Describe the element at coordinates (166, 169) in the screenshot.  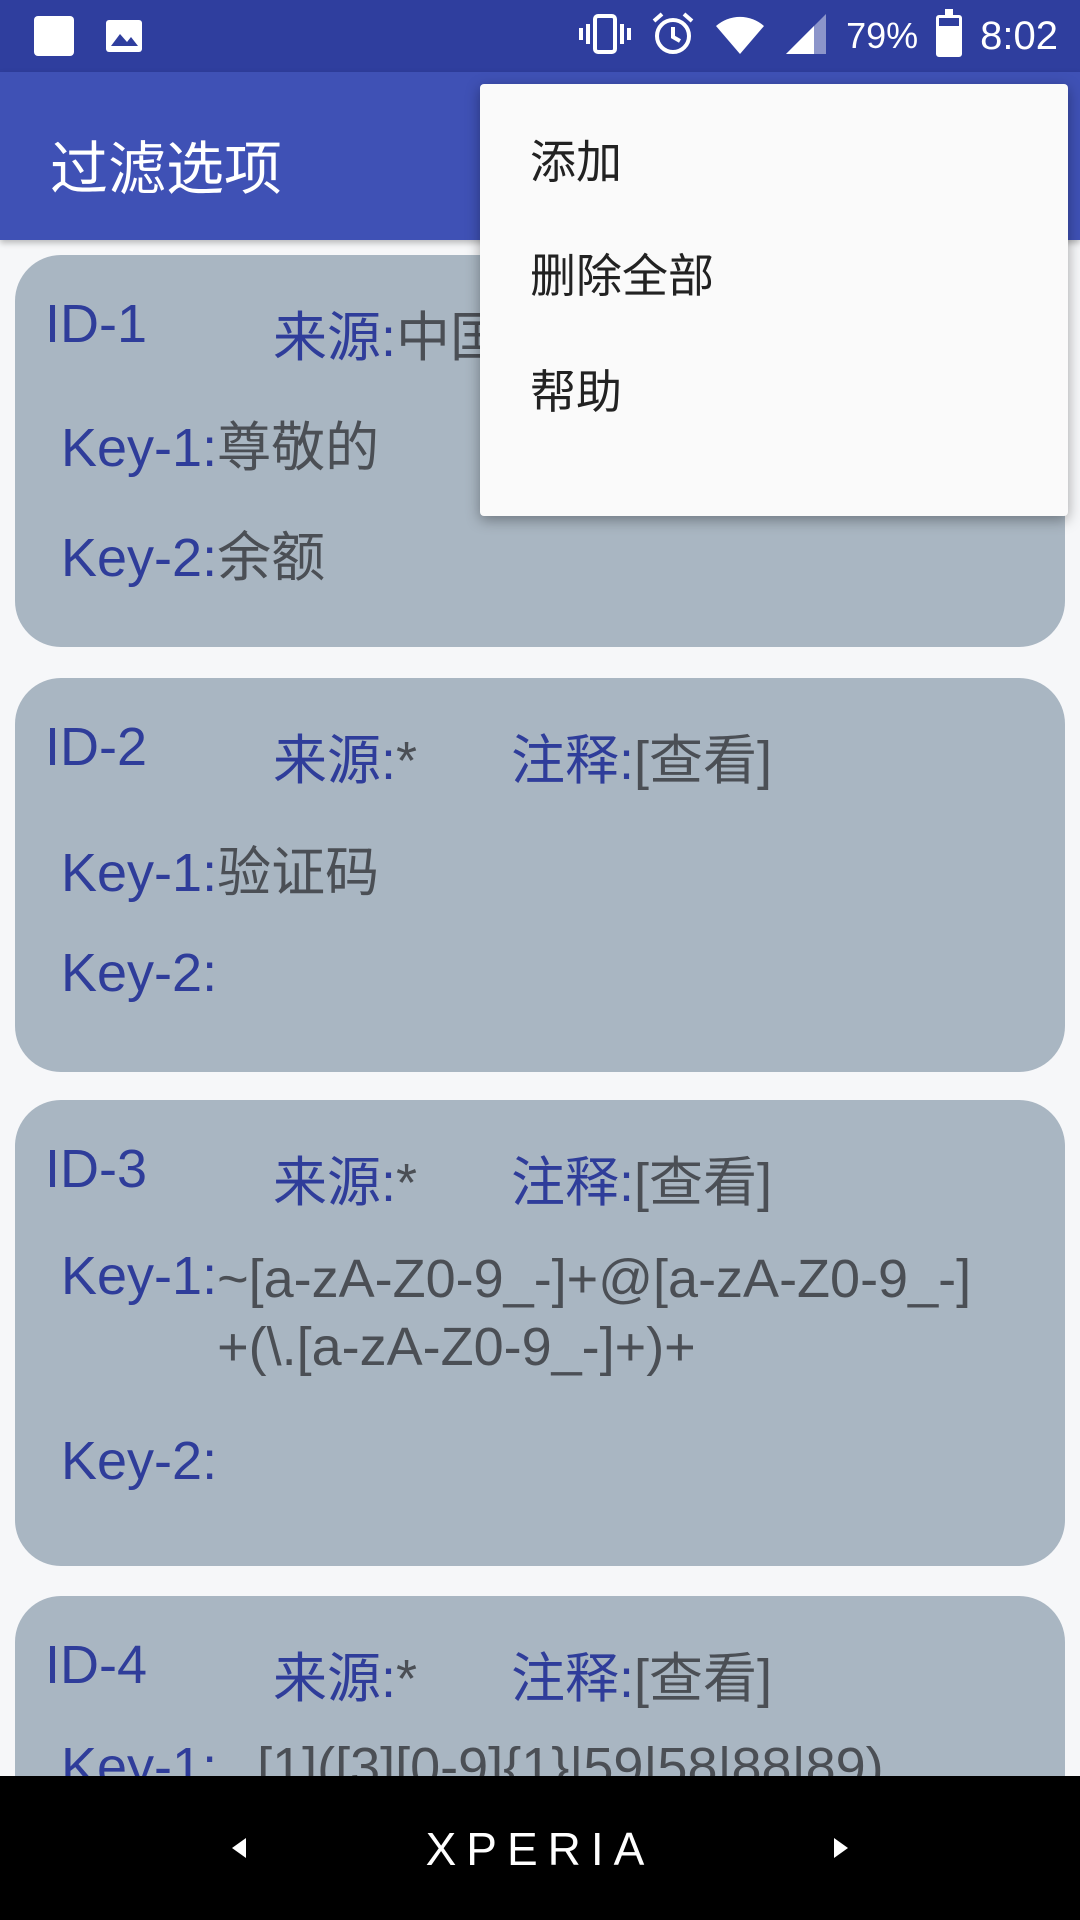
I see `page-title: 过滤选项` at that location.